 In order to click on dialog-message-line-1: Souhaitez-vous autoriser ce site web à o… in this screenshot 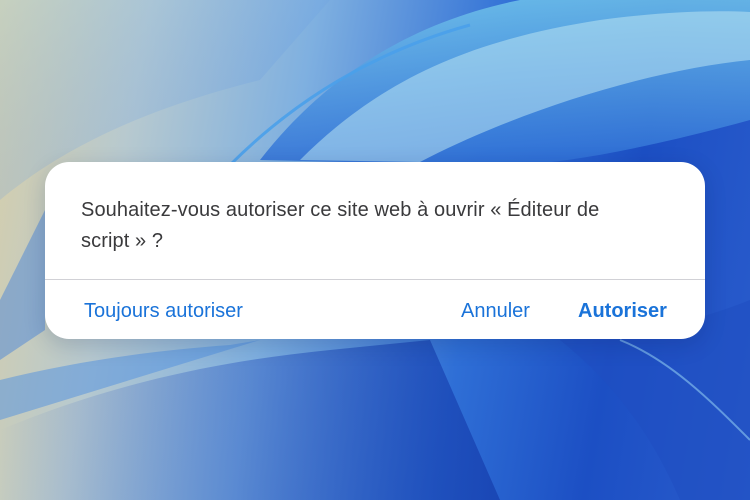, I will do `click(340, 210)`.